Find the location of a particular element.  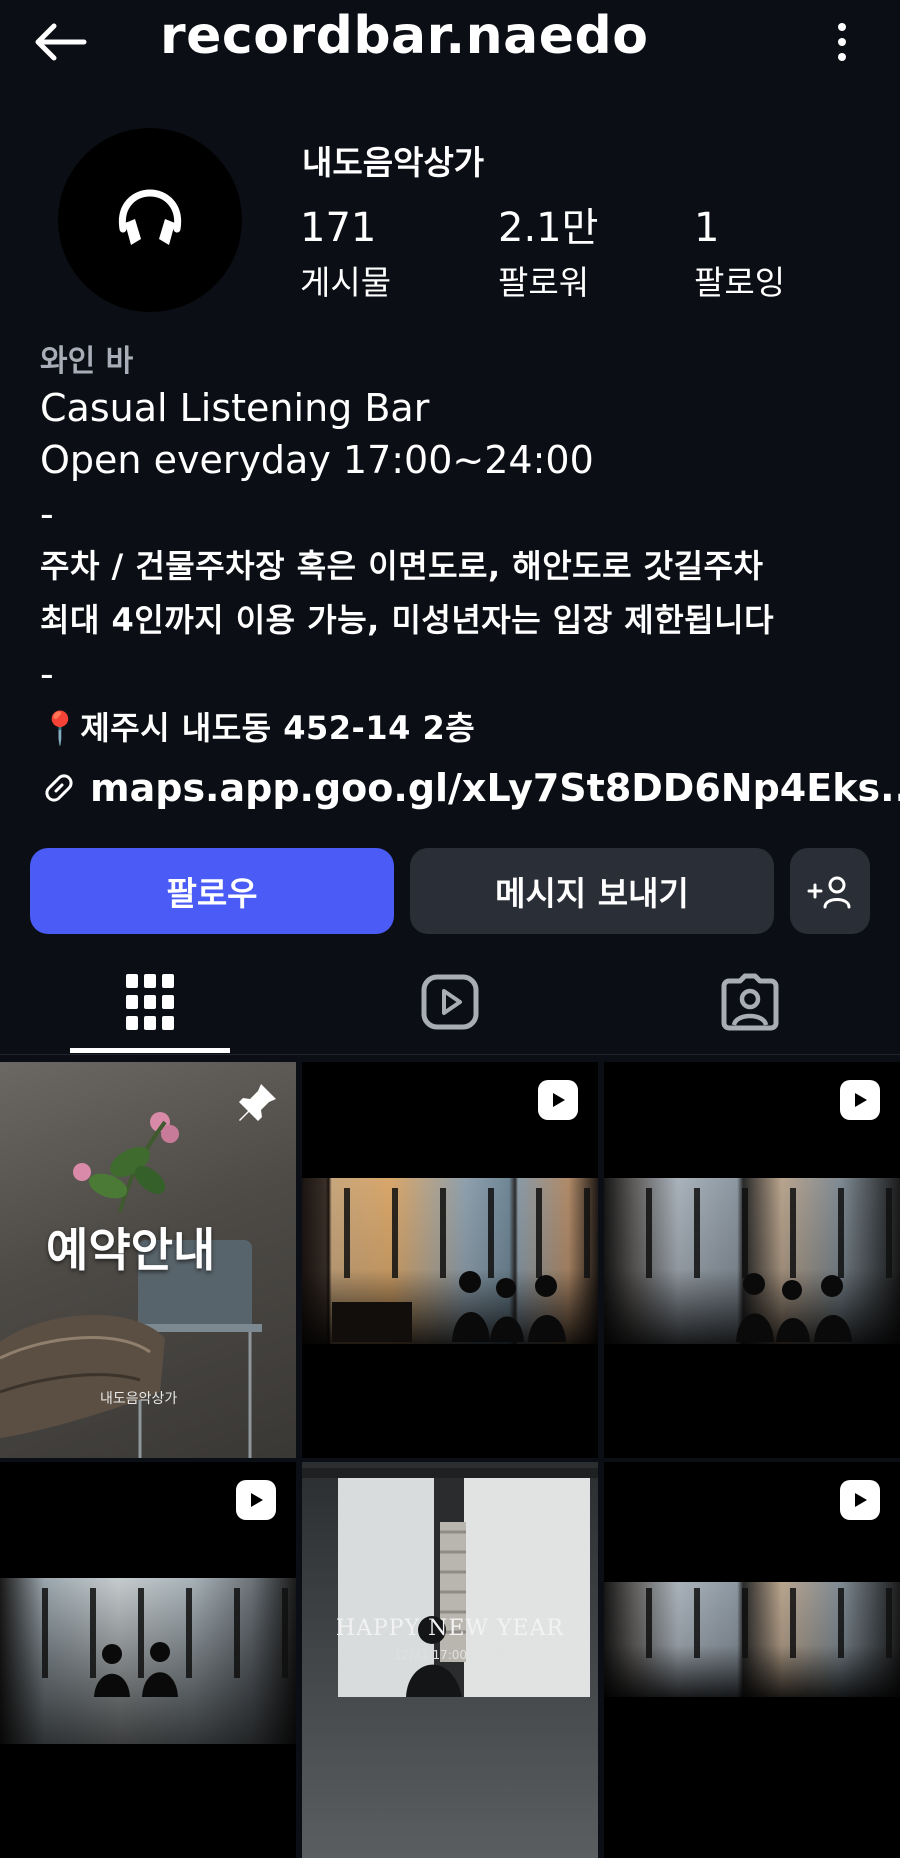

post-tile-new-year: HAPPY NEW YEAR 12/31 17:00-01:00 is located at coordinates (450, 1660).